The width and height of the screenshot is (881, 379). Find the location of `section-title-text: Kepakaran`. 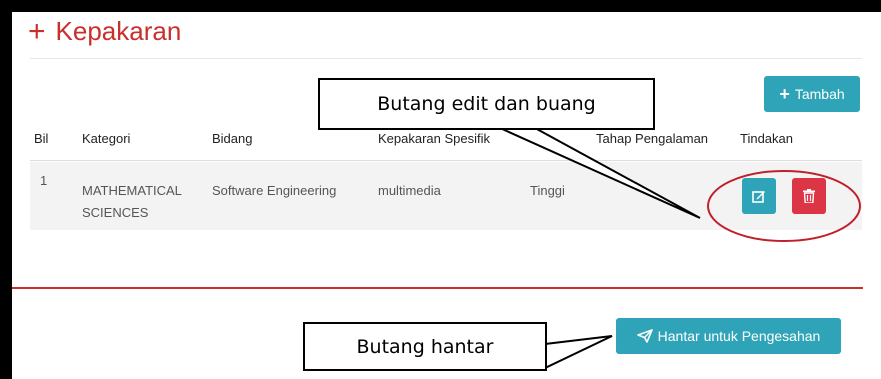

section-title-text: Kepakaran is located at coordinates (118, 31).